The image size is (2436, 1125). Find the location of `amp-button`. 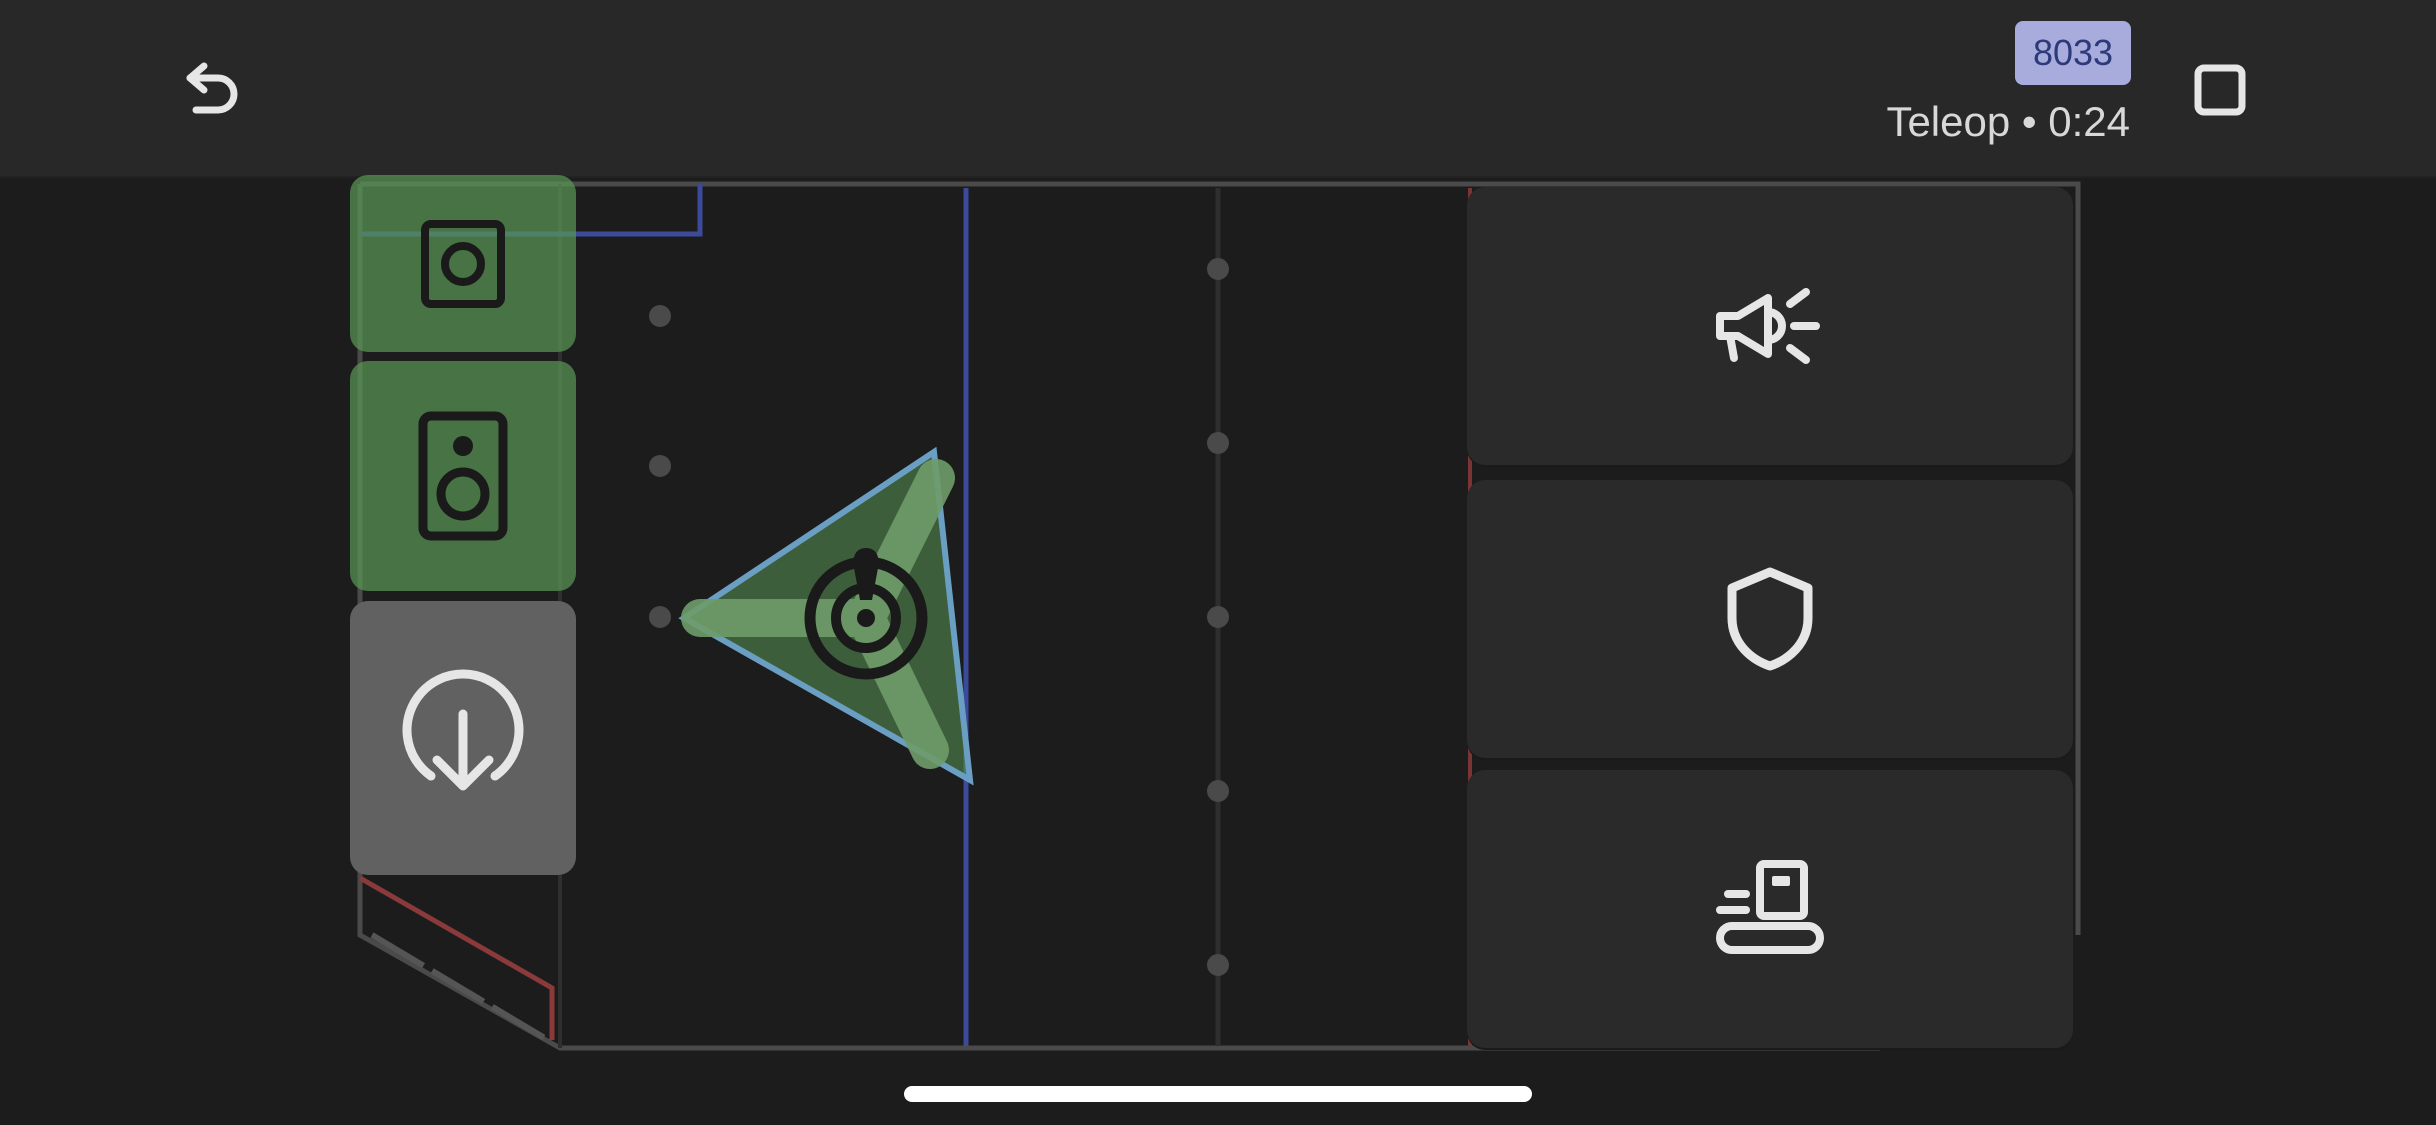

amp-button is located at coordinates (1770, 326).